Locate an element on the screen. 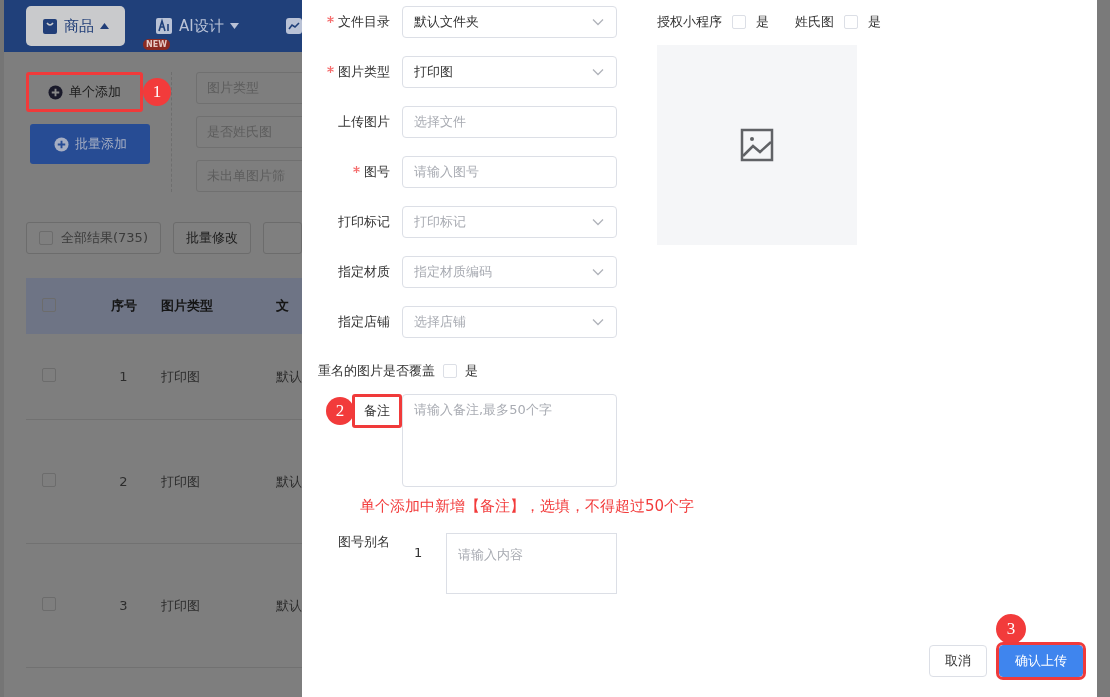 The height and width of the screenshot is (697, 1110). select-field: 默认文件夹 is located at coordinates (509, 22).